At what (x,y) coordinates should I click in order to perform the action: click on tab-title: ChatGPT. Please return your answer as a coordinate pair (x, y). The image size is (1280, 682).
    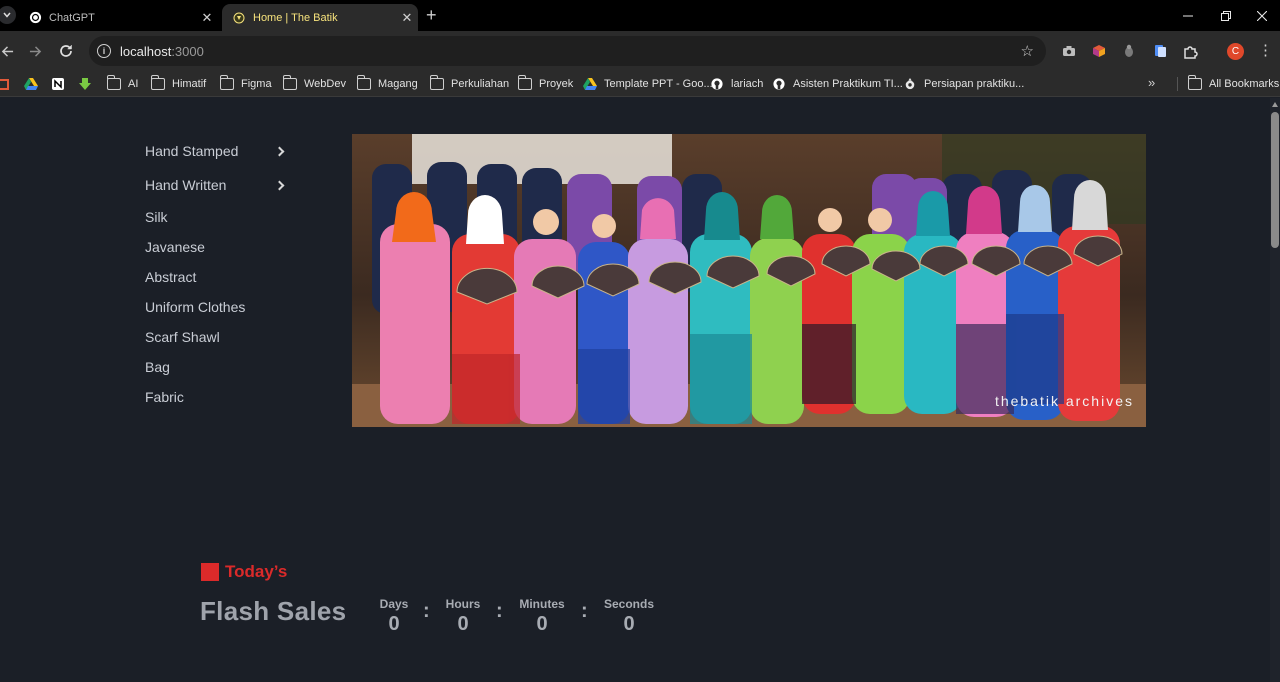
    Looking at the image, I should click on (72, 17).